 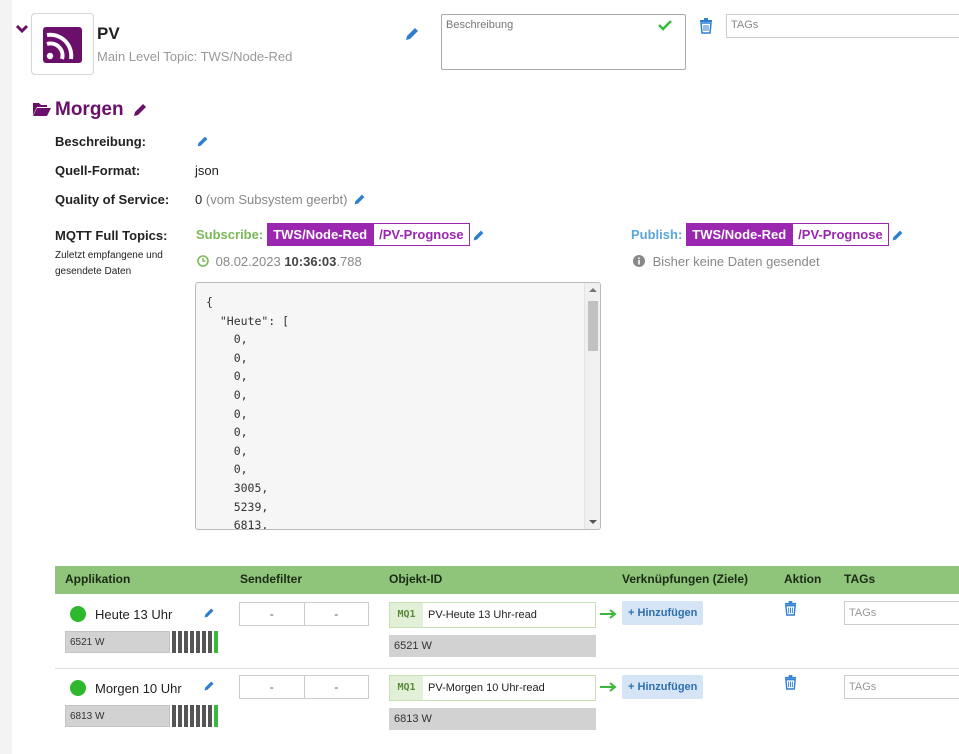 I want to click on topic-logo, so click(x=62, y=44).